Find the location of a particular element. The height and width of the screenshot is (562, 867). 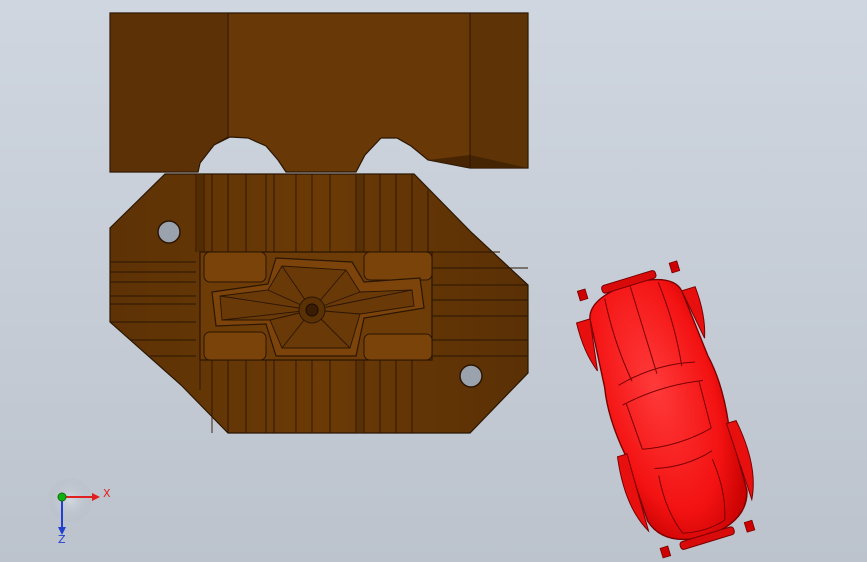

reference-triad: X Z is located at coordinates (79, 512).